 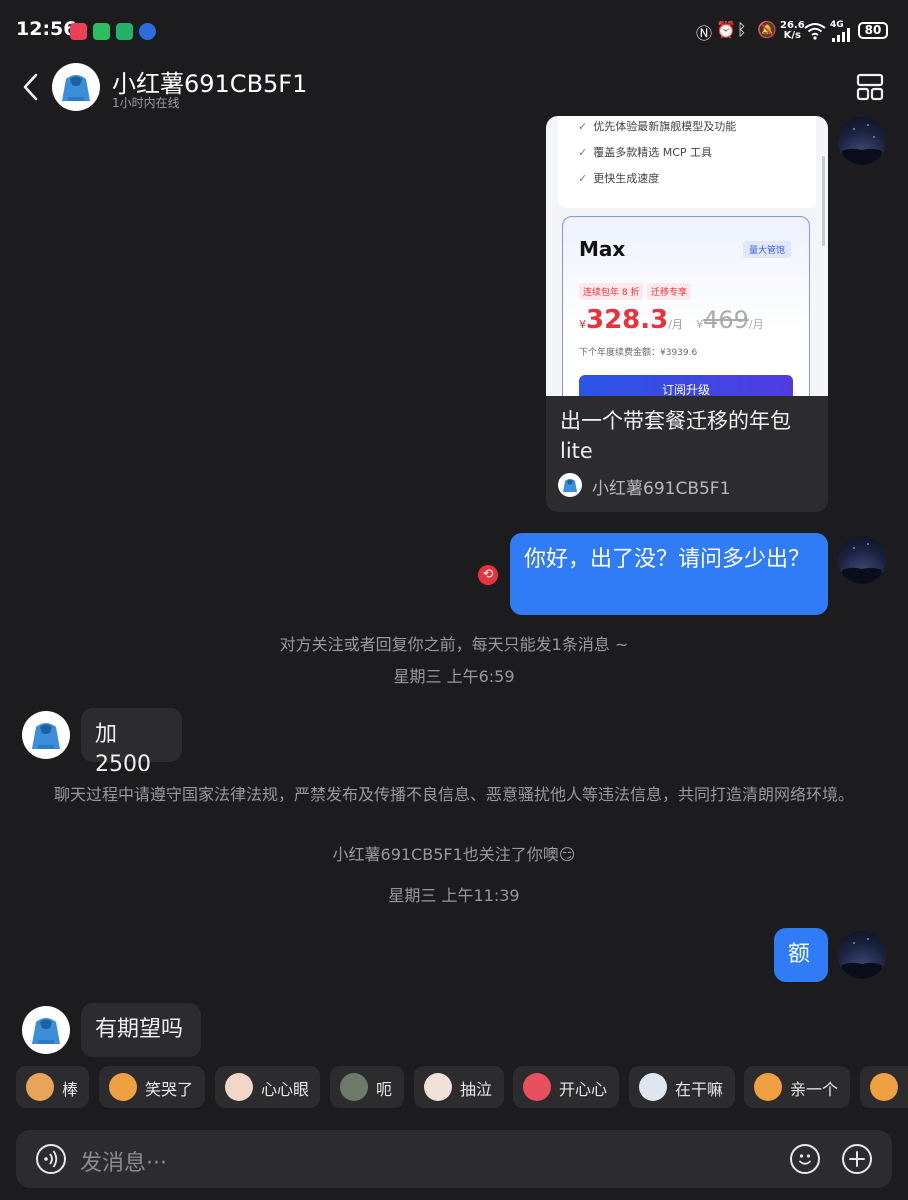 I want to click on plus-icon, so click(x=857, y=1159).